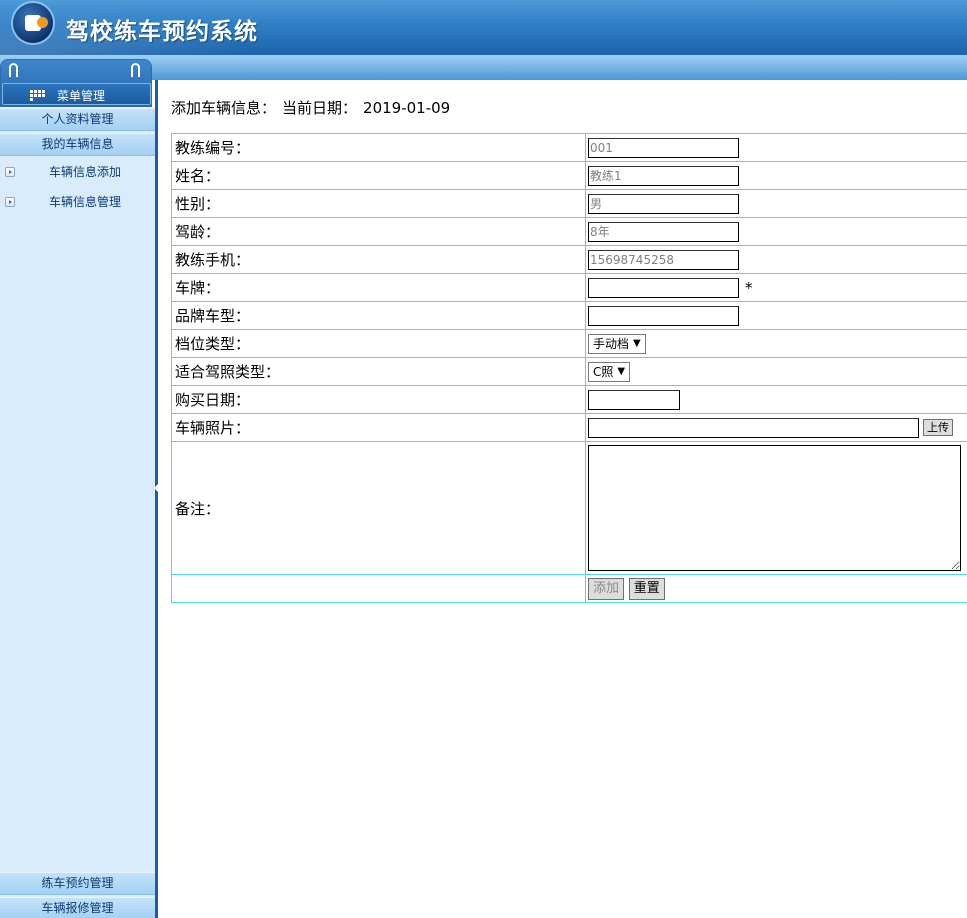  Describe the element at coordinates (663, 315) in the screenshot. I see `brand-model-field` at that location.